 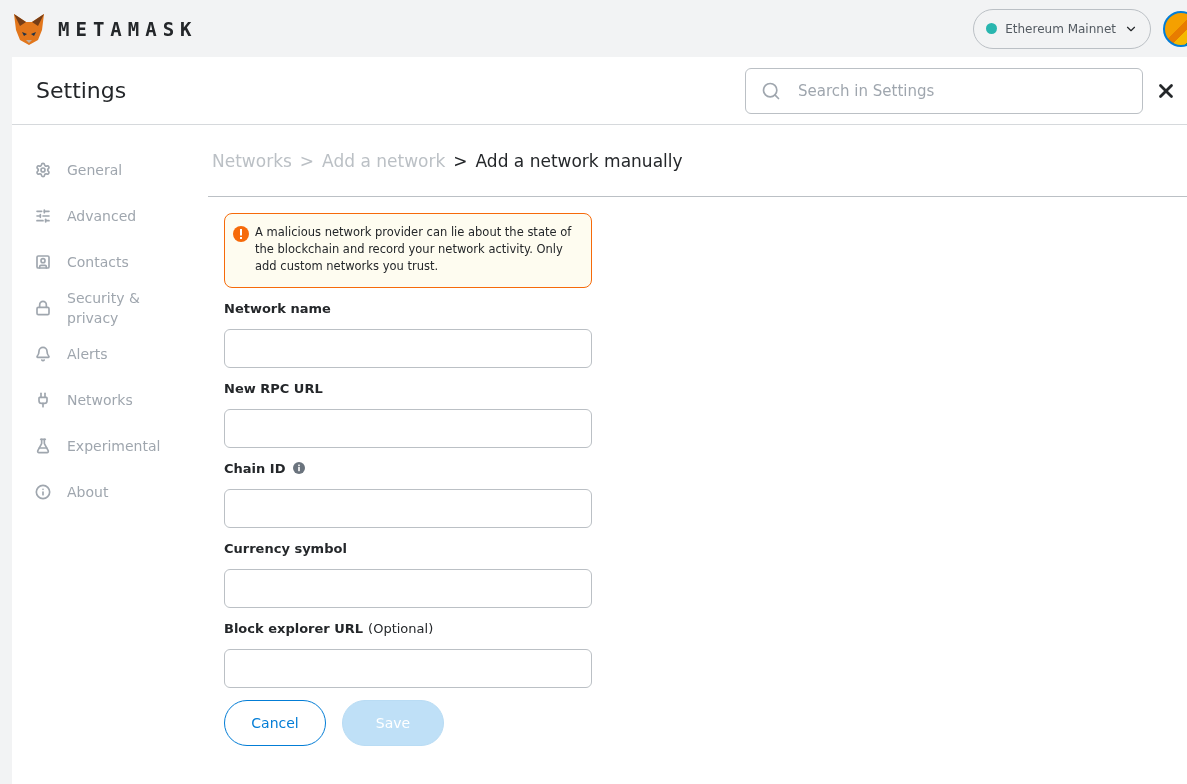 What do you see at coordinates (277, 308) in the screenshot?
I see `field-label: Network name` at bounding box center [277, 308].